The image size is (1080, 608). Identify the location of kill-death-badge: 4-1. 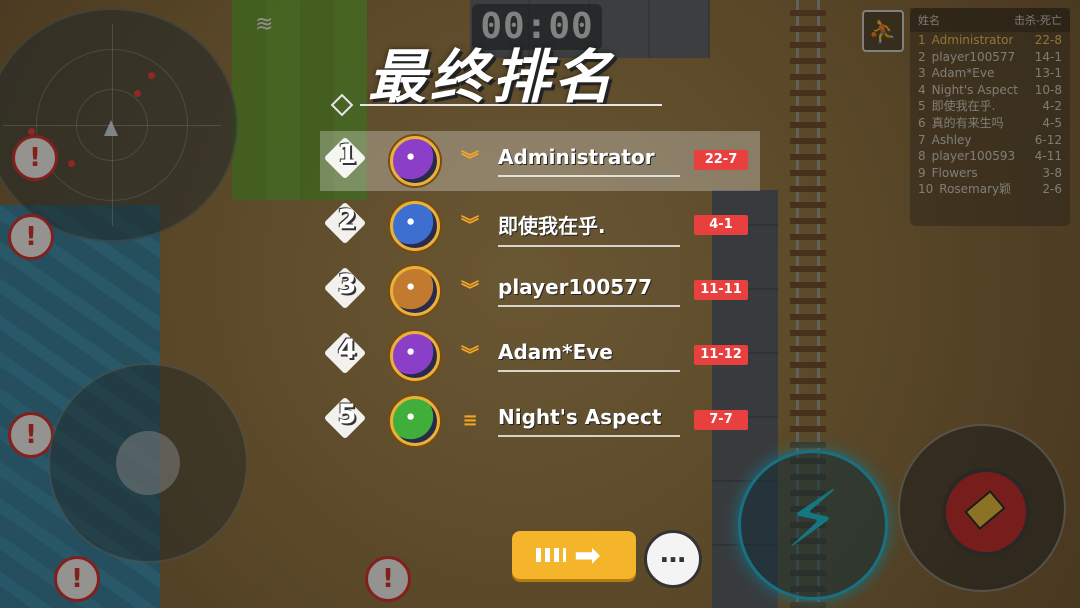
(721, 225).